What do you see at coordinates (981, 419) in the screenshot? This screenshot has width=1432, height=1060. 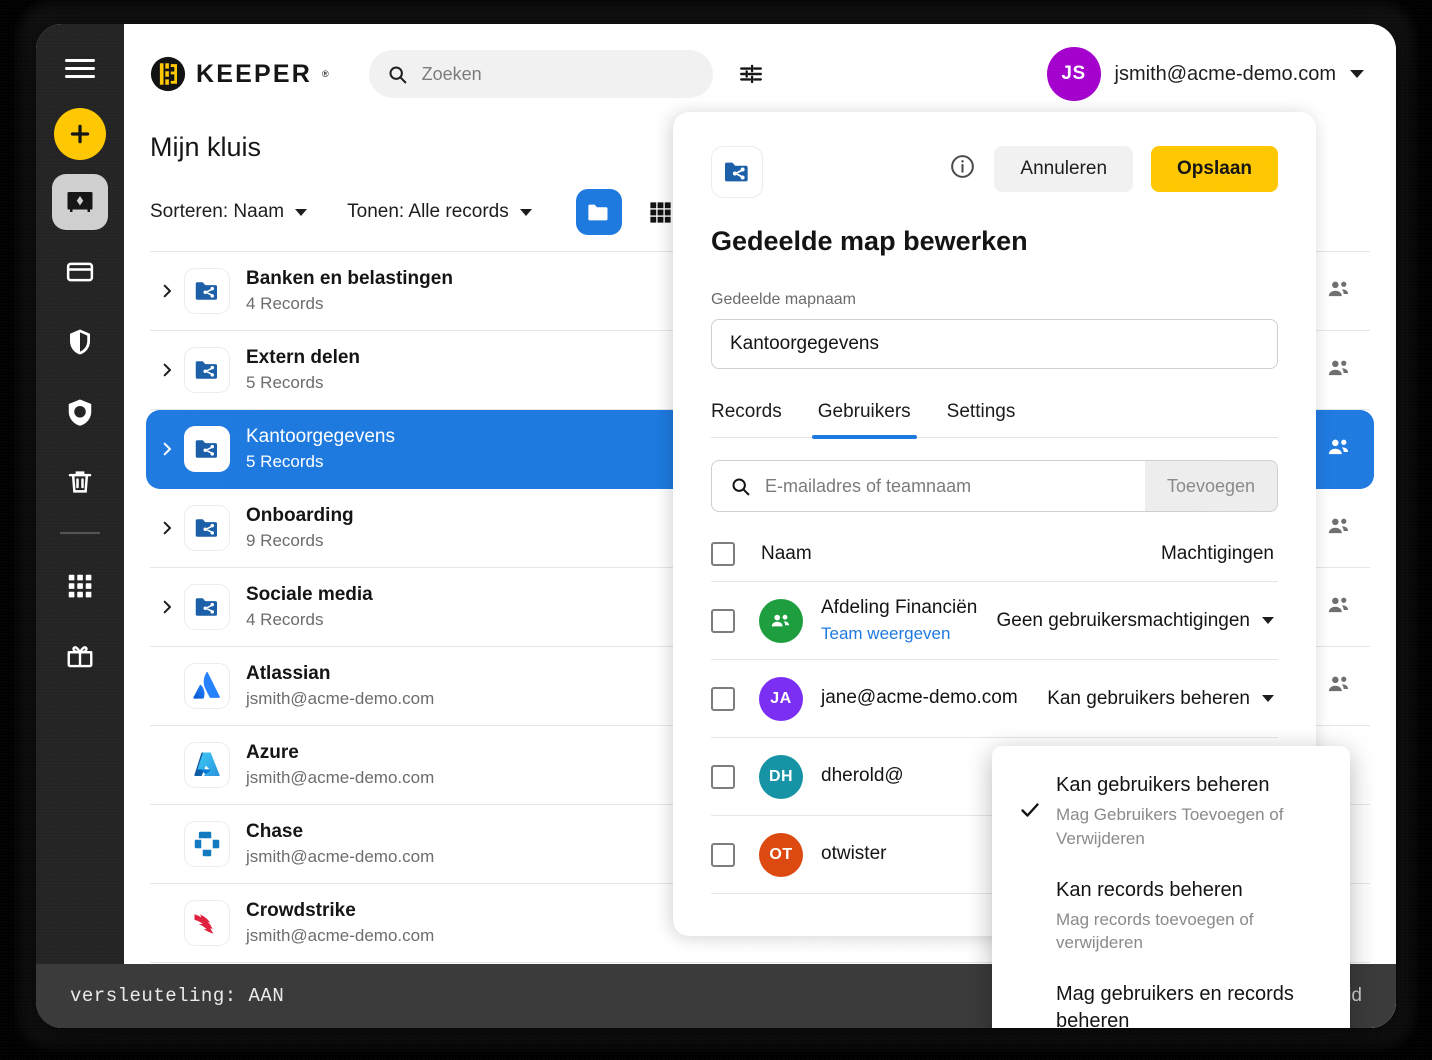 I see `tab-settings: Settings` at bounding box center [981, 419].